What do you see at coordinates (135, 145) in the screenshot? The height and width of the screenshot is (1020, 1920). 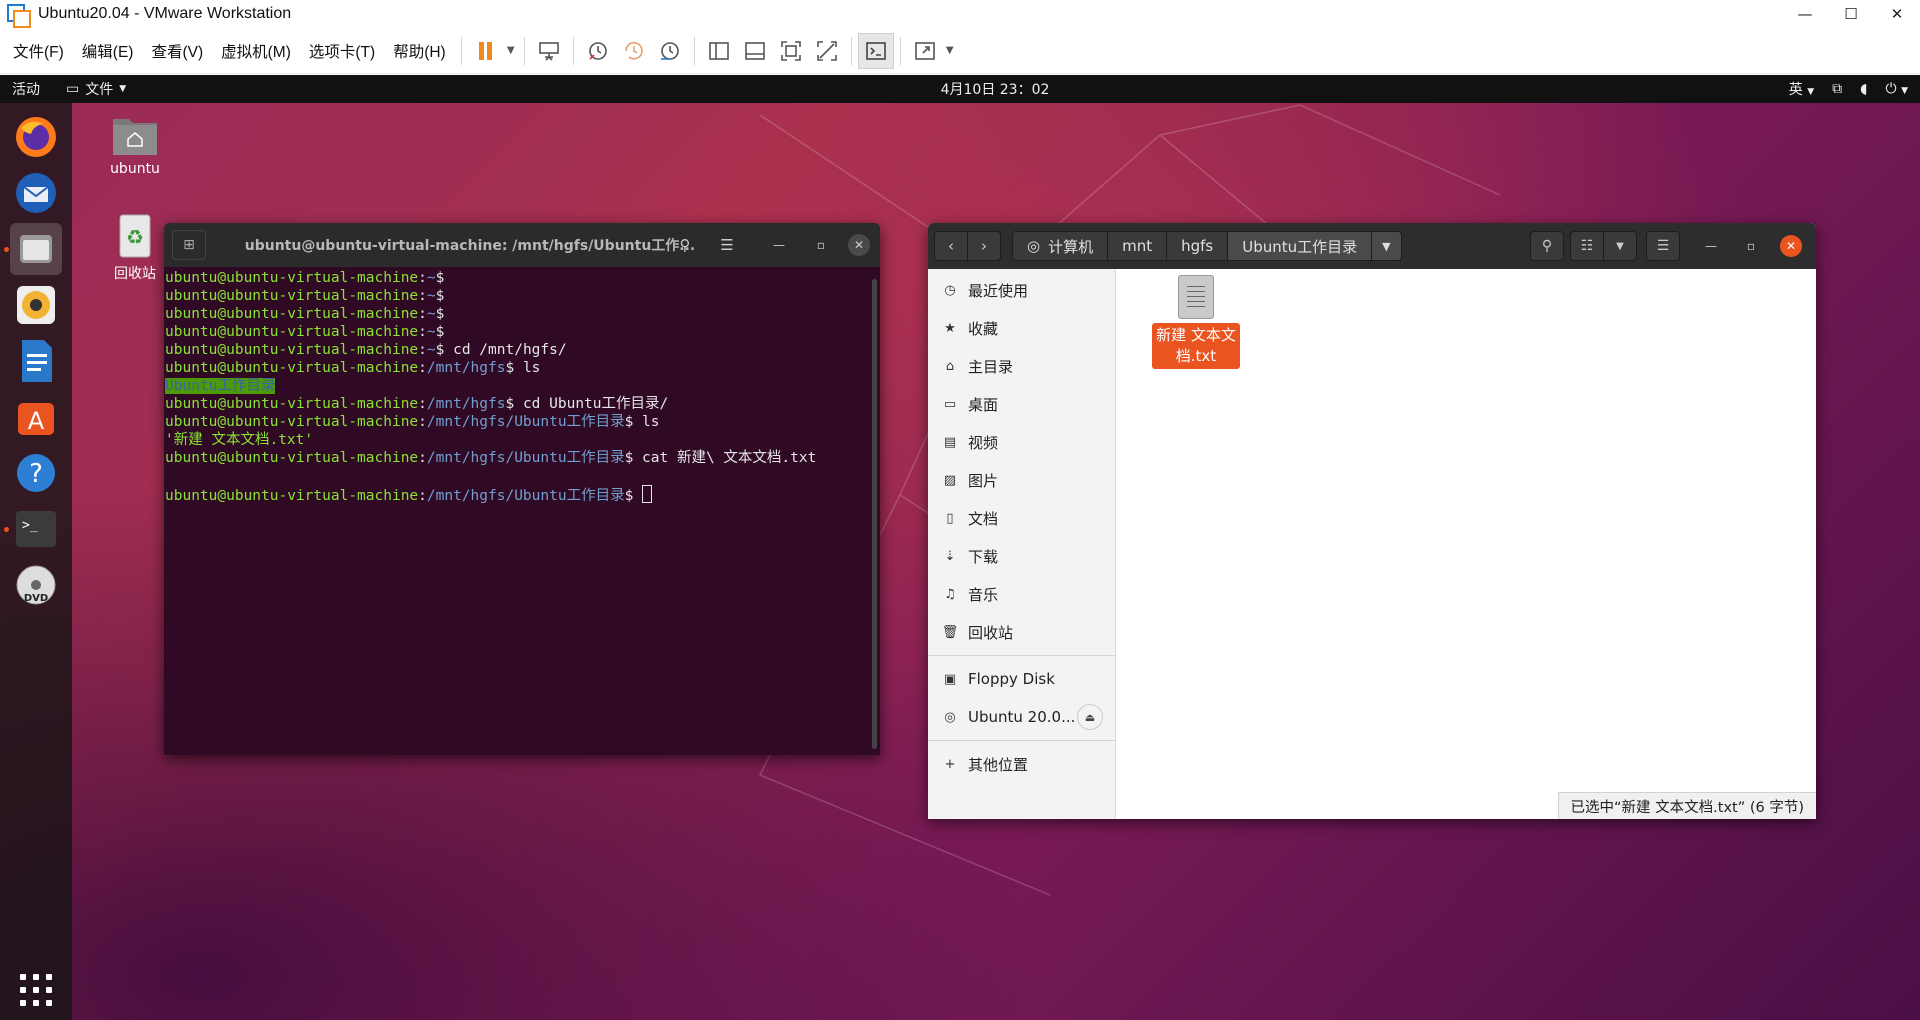 I see `desktop-home-folder: ubuntu` at bounding box center [135, 145].